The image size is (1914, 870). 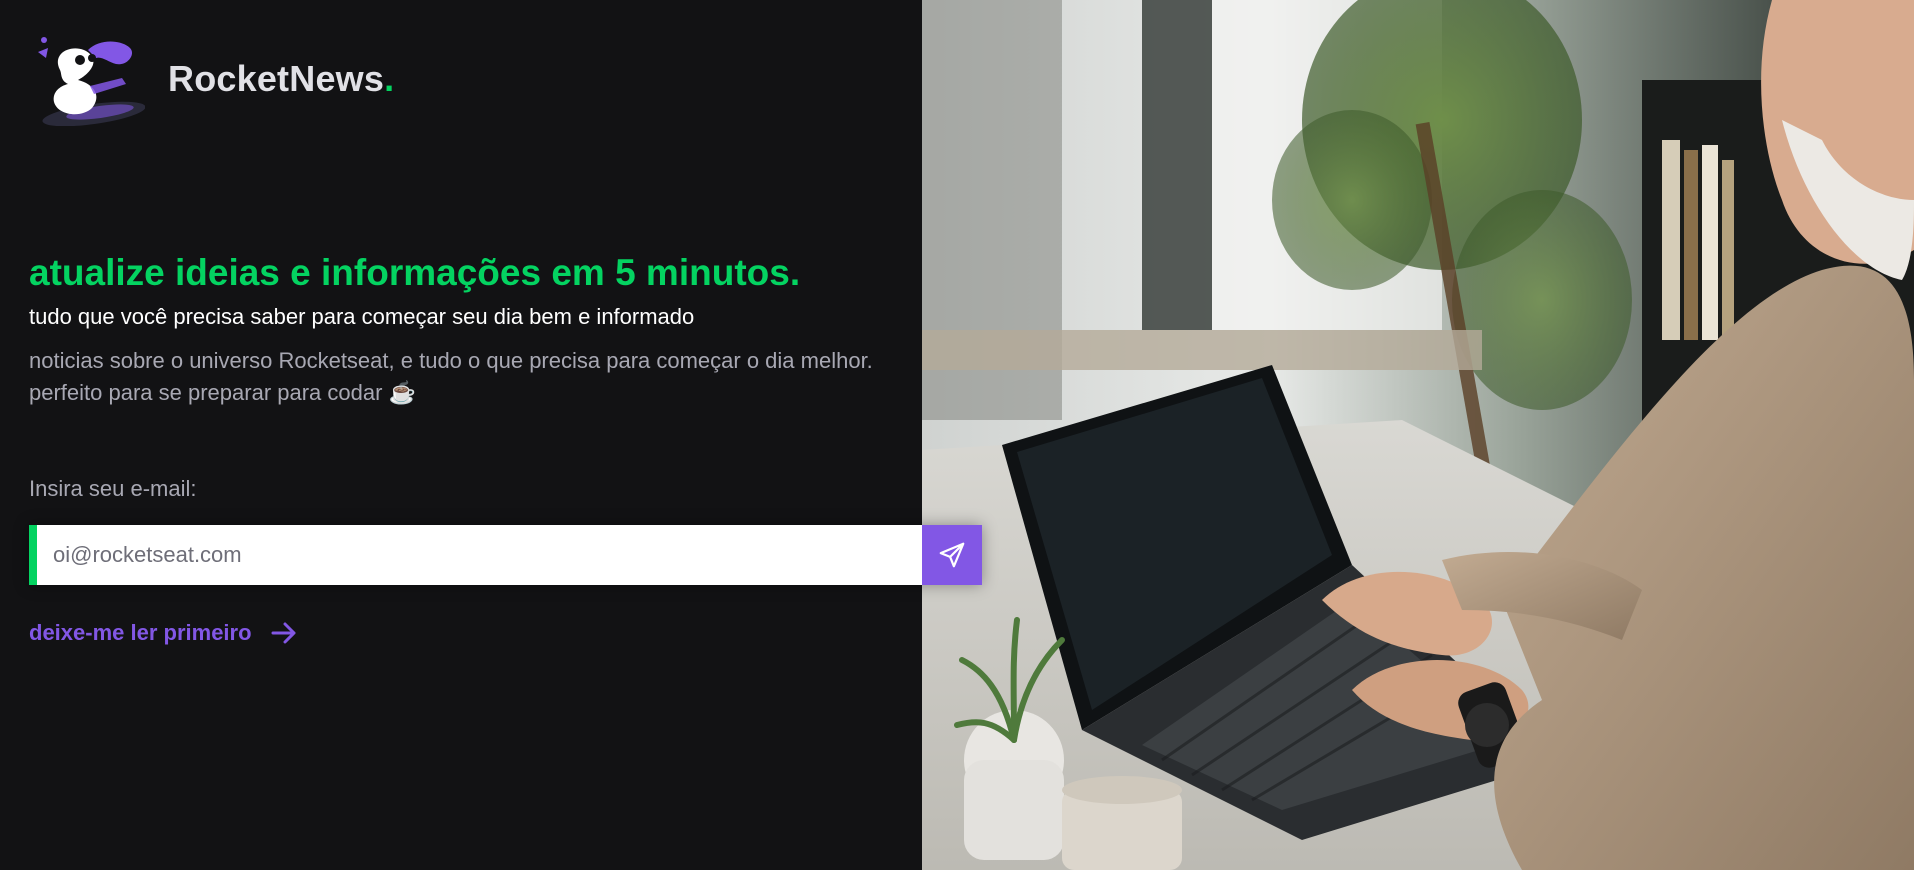 I want to click on paper-plane-icon, so click(x=952, y=555).